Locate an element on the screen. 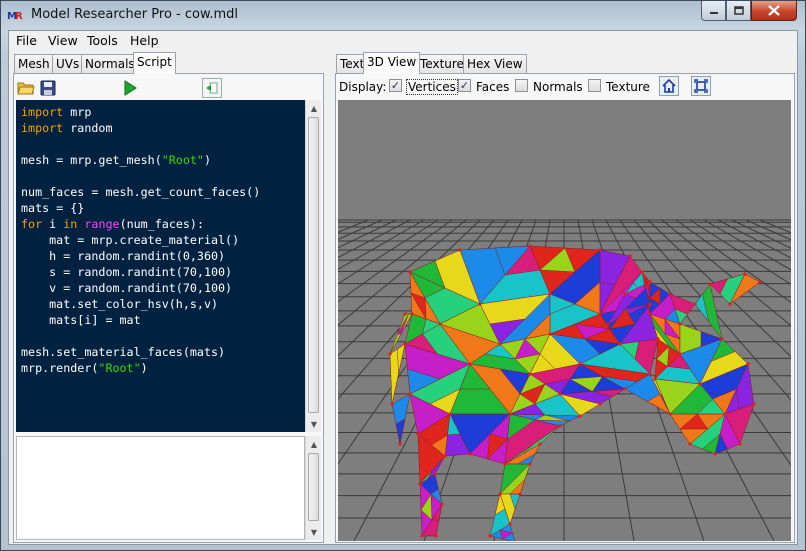 The height and width of the screenshot is (551, 806). texture-checkbox is located at coordinates (594, 85).